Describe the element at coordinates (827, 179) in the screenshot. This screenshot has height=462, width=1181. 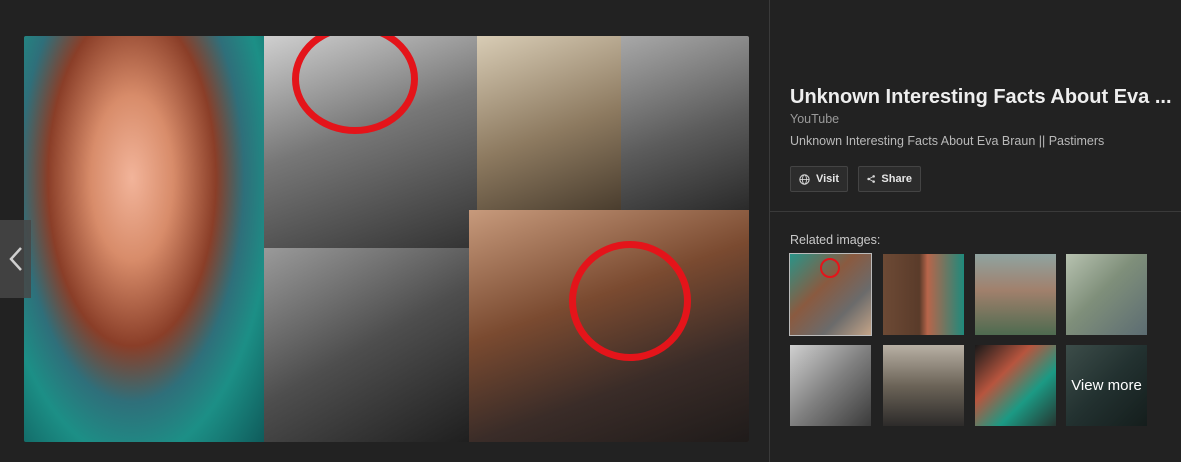
I see `visit-label: Visit` at that location.